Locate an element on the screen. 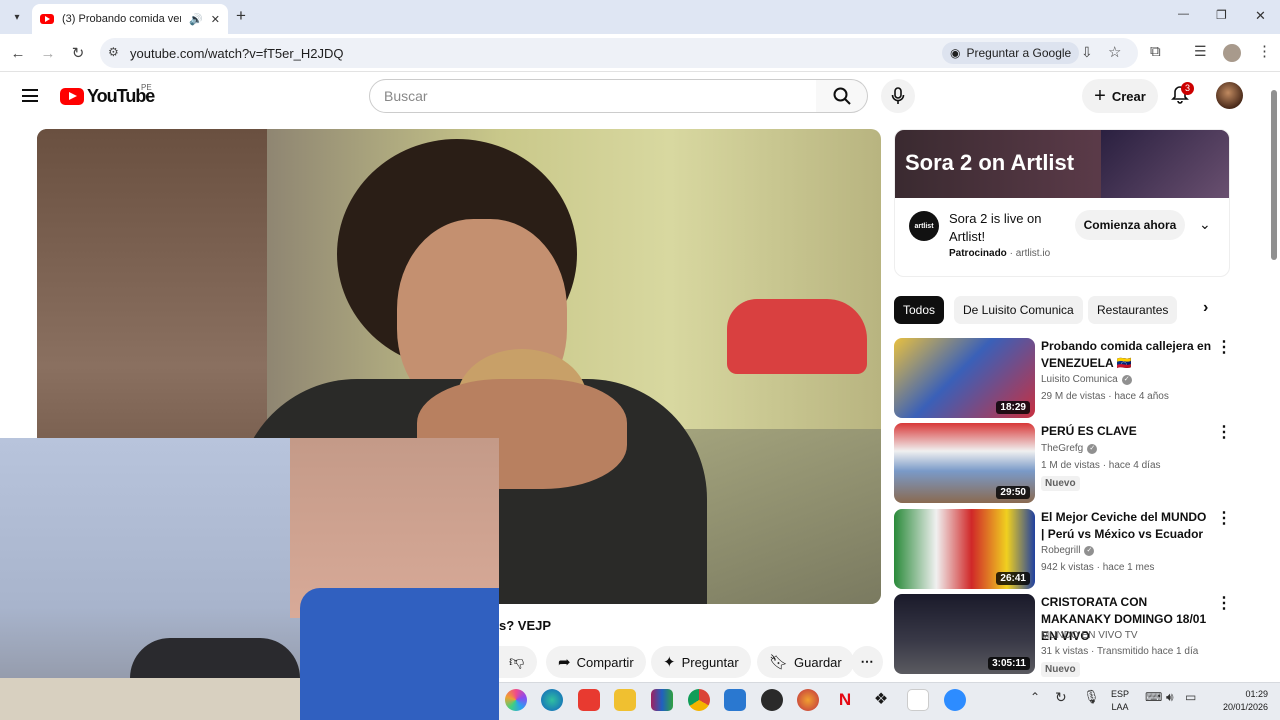 This screenshot has height=720, width=1280. video-thumbnail: 18:29 is located at coordinates (964, 378).